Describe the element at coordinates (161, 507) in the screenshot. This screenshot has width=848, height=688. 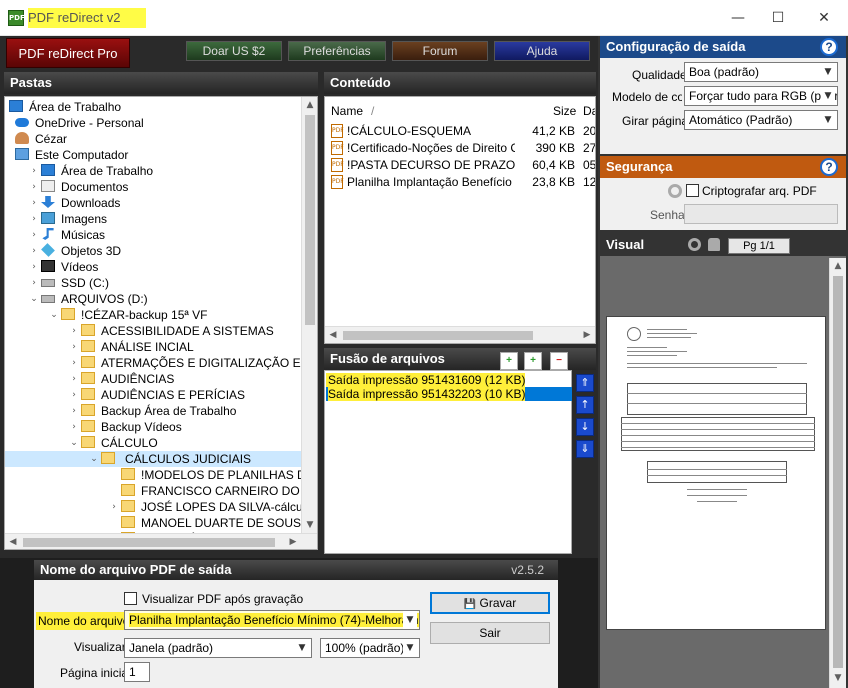
I see `tree-item: › JOSÉ LOPES DA SILVA-cálculo da RMI` at that location.